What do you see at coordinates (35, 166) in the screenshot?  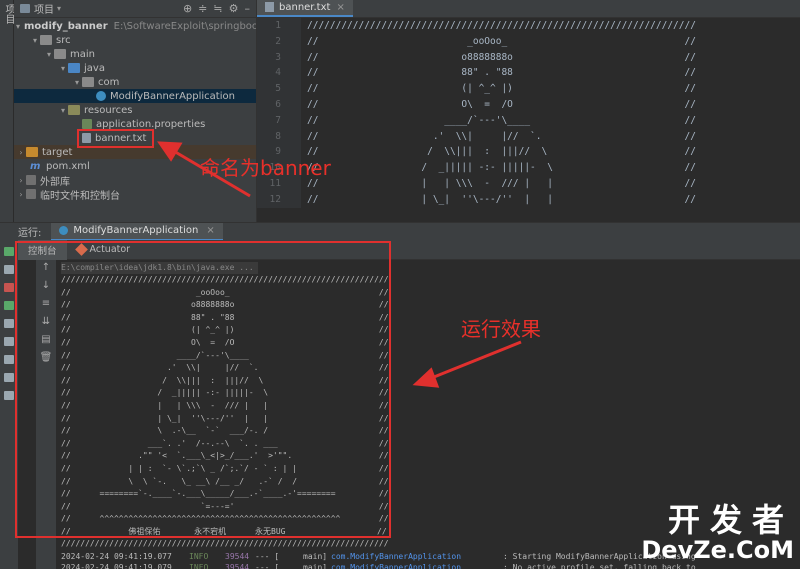 I see `maven-icon: m` at bounding box center [35, 166].